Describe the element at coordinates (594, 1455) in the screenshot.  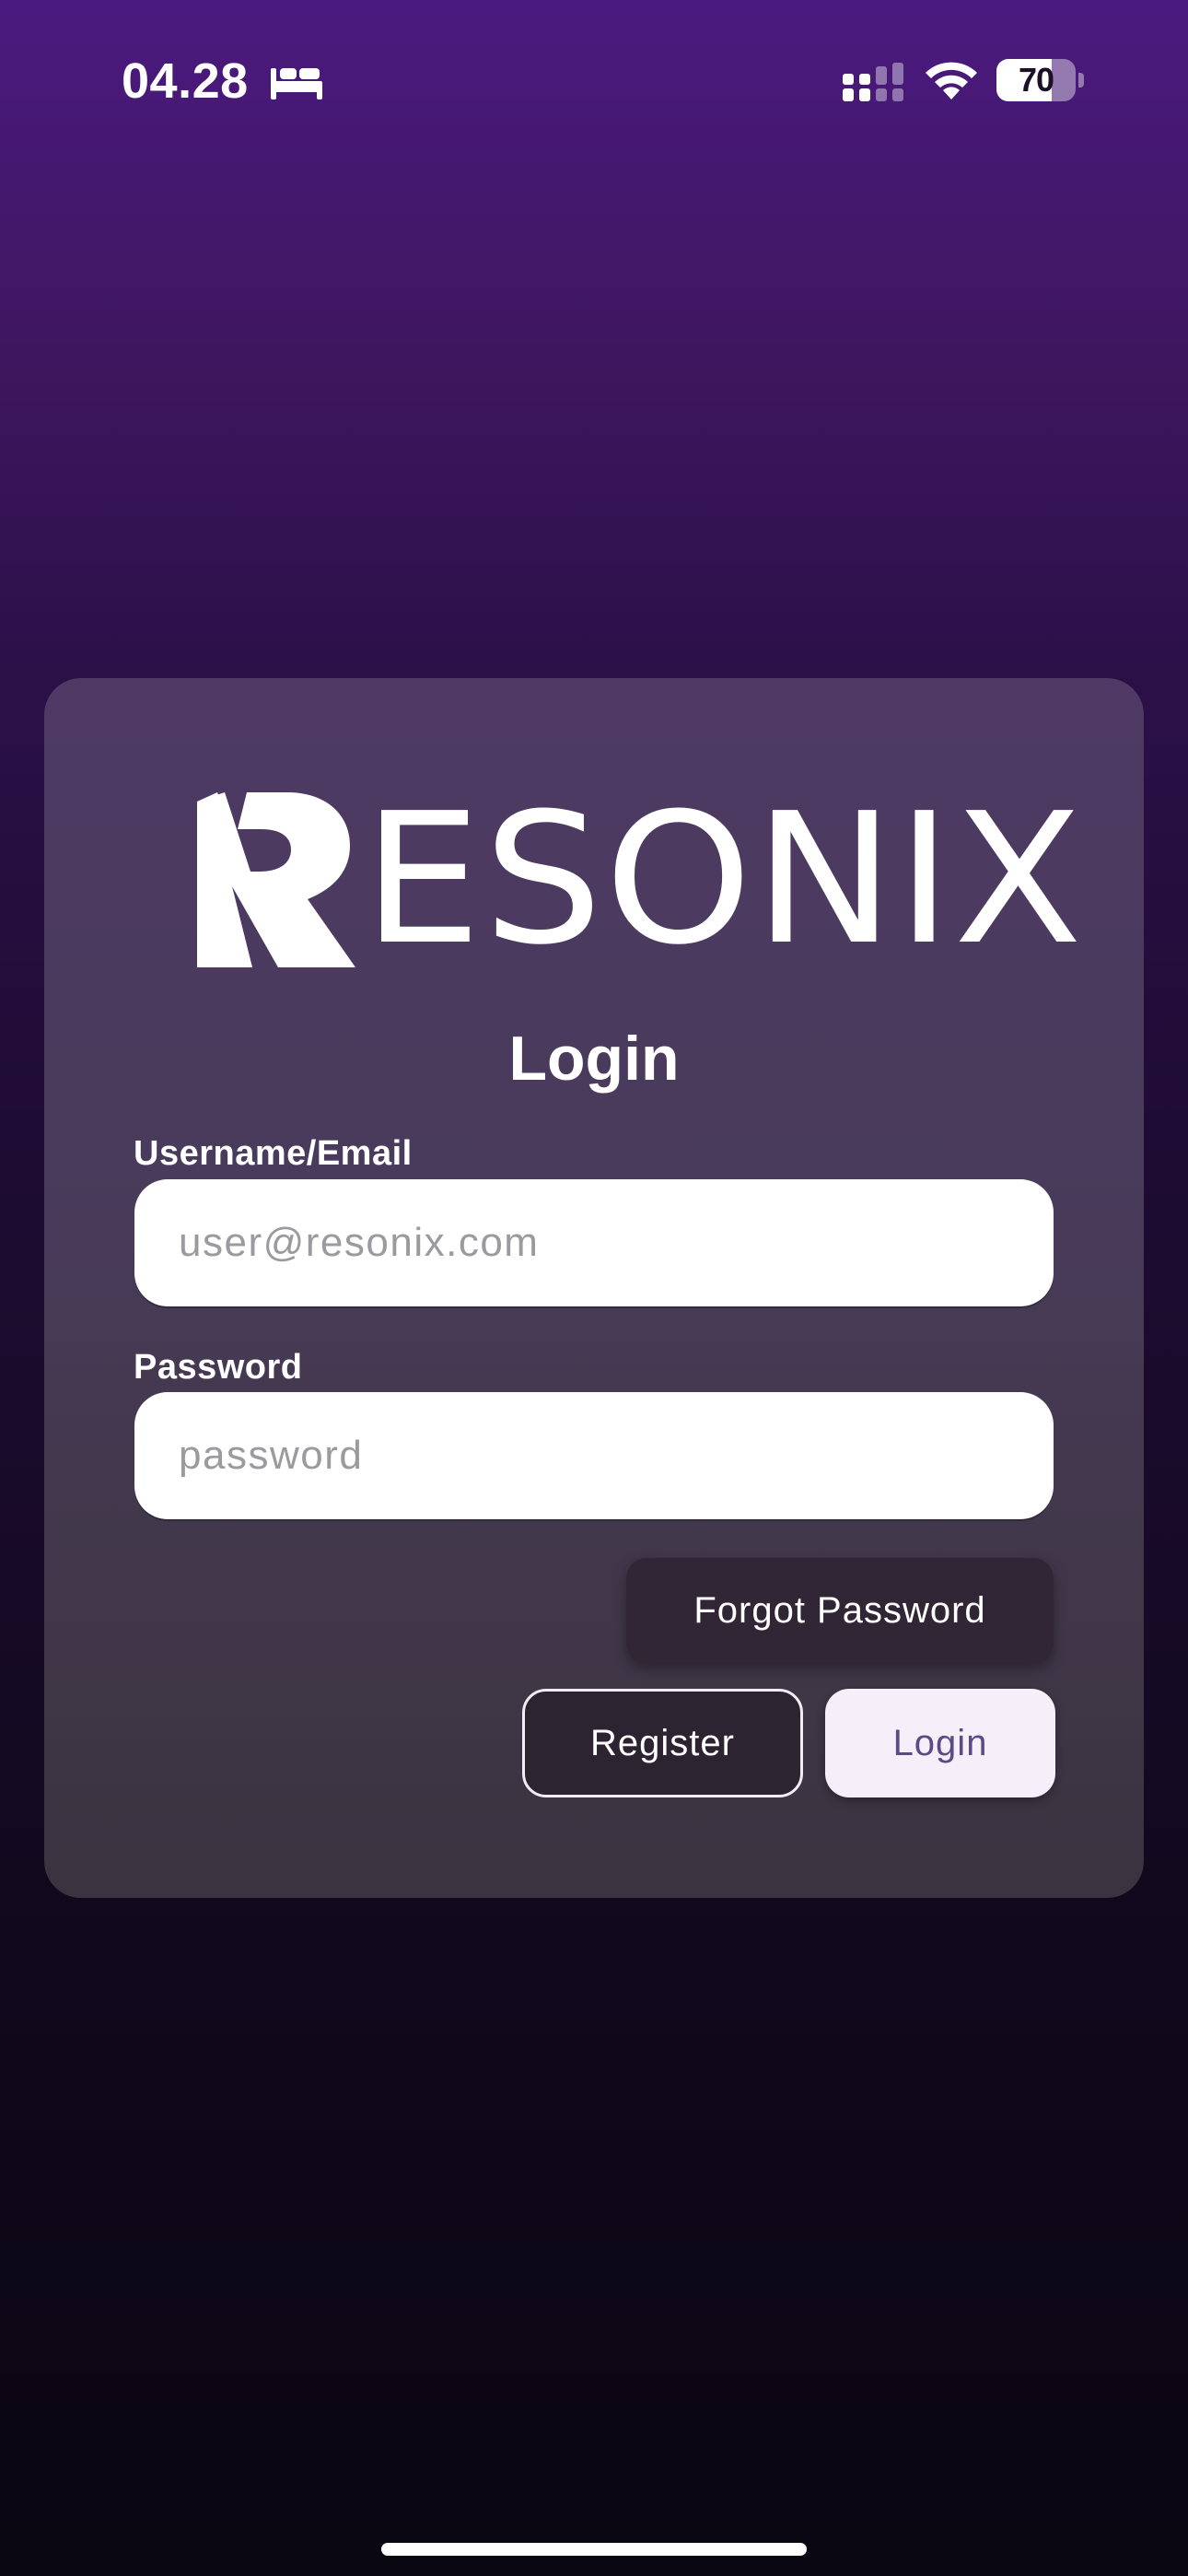
I see `password-input` at that location.